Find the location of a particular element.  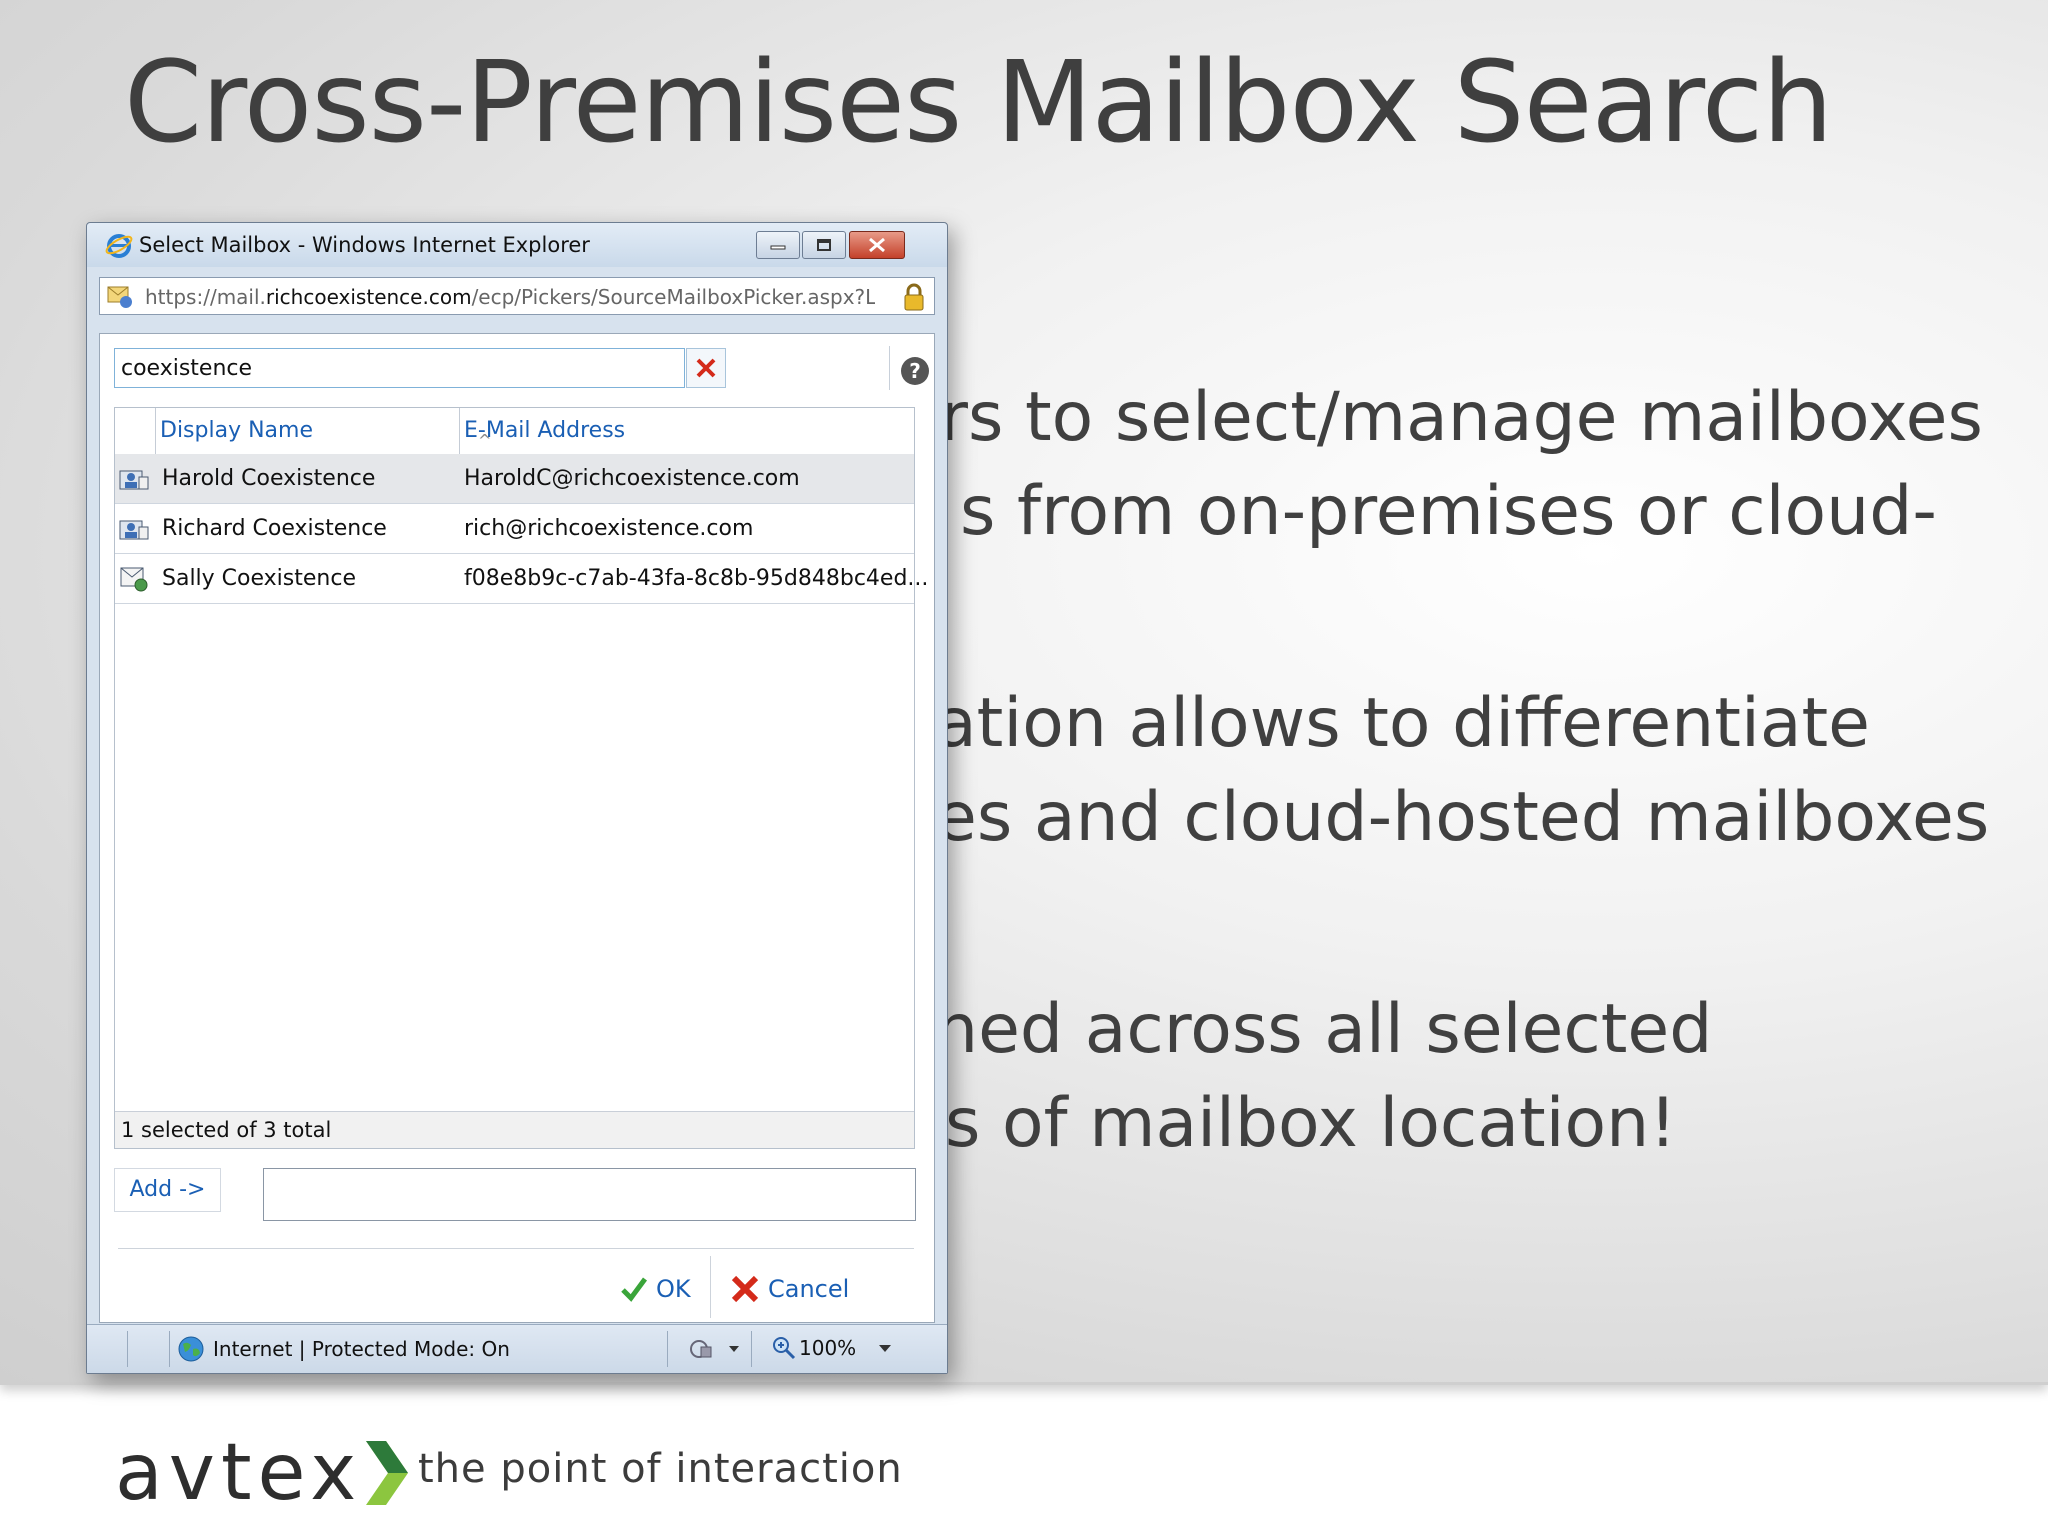

globe-icon is located at coordinates (191, 1349).